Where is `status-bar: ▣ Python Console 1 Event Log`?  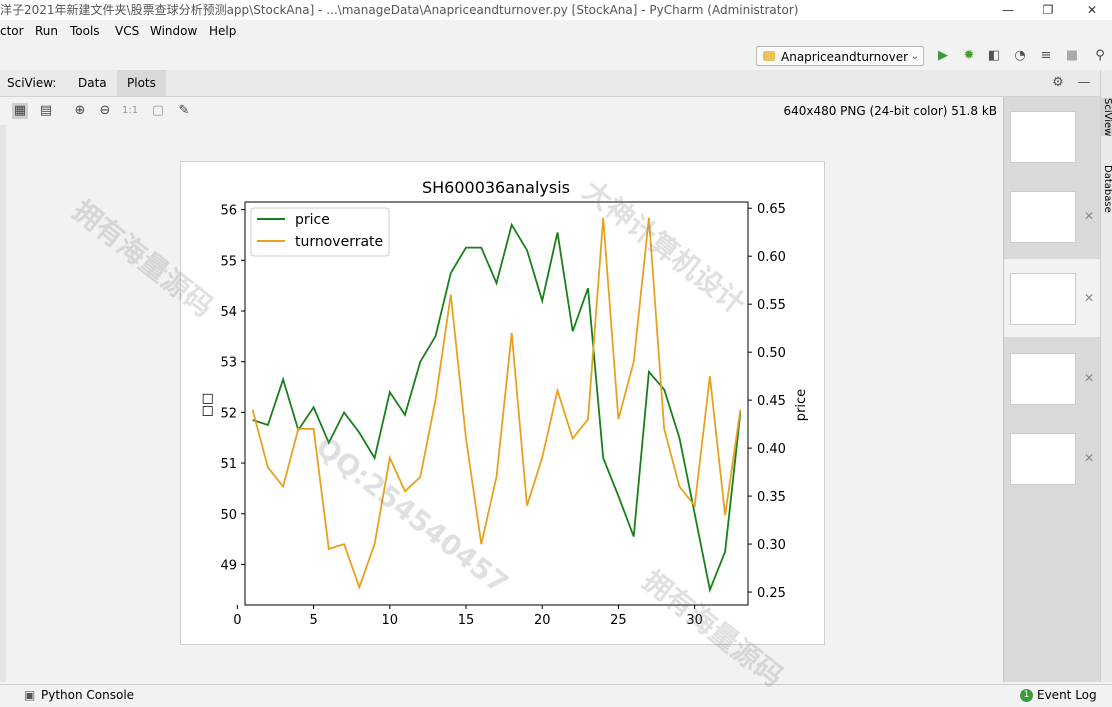
status-bar: ▣ Python Console 1 Event Log is located at coordinates (556, 695).